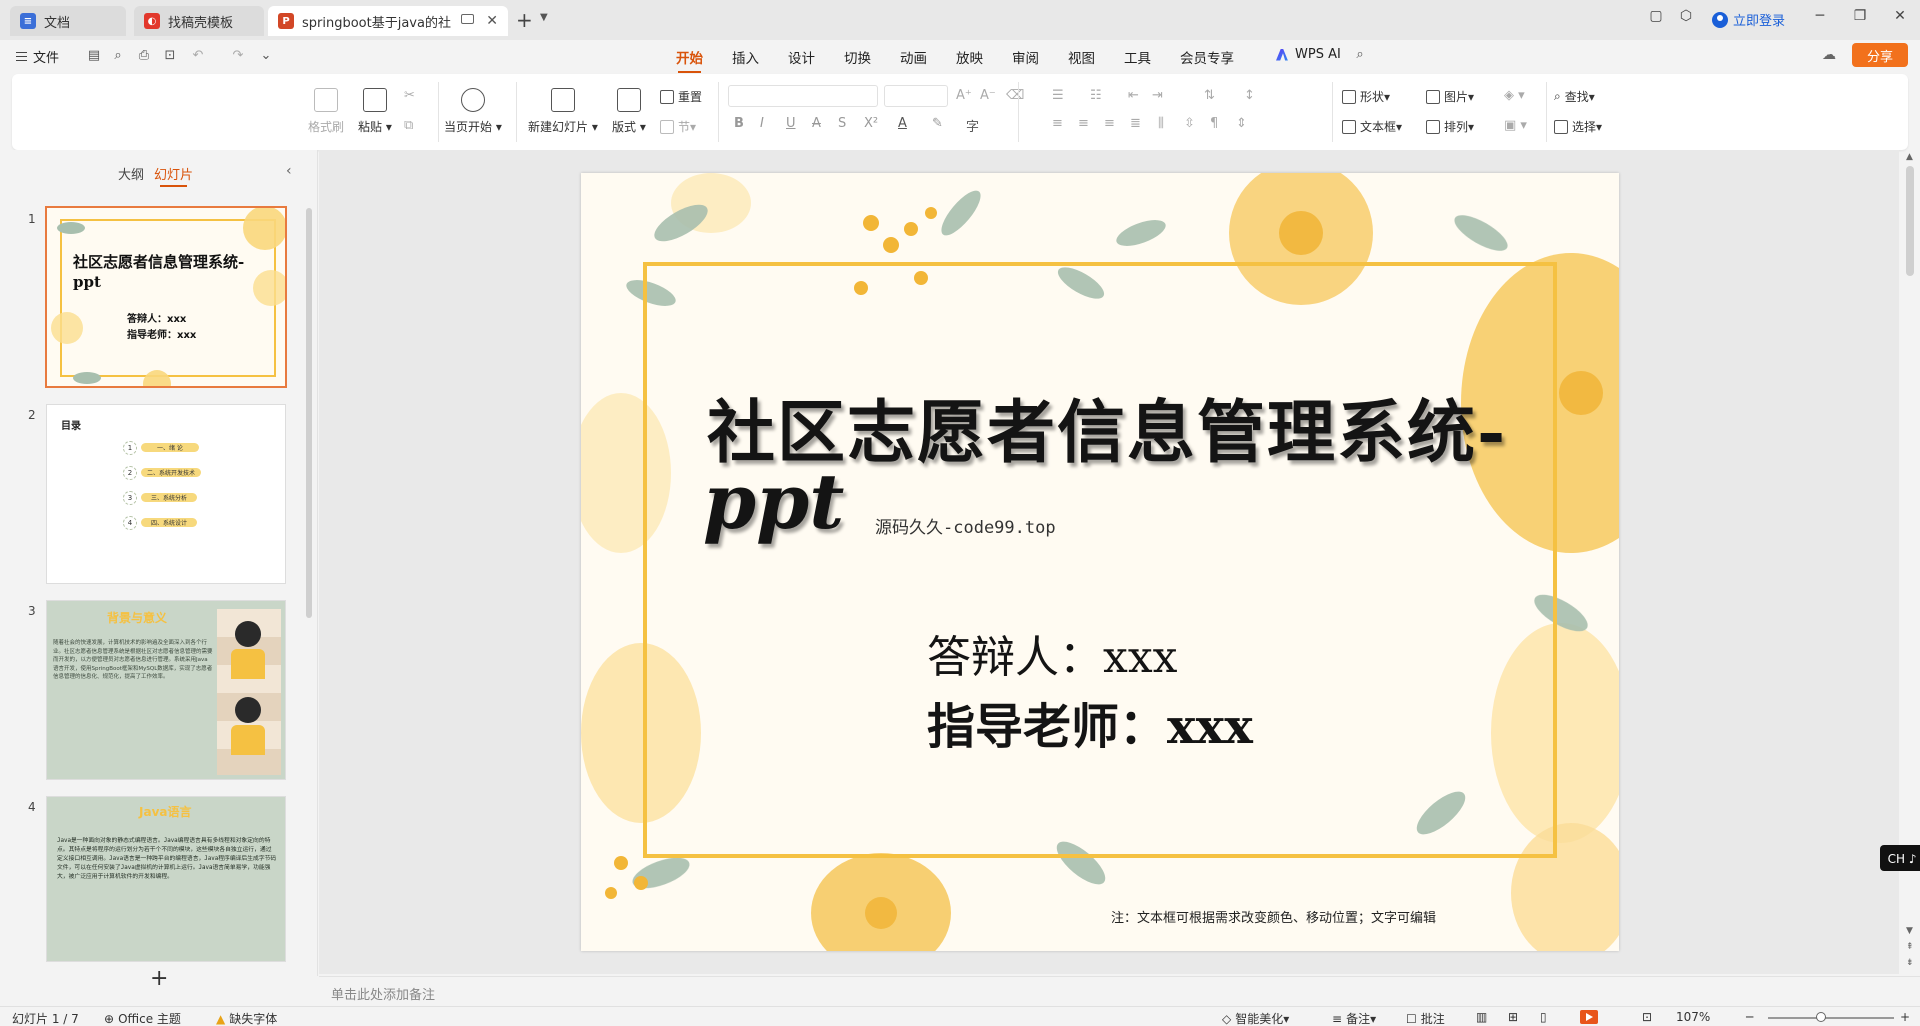  I want to click on fill-icon: ◈ ▾, so click(1514, 95).